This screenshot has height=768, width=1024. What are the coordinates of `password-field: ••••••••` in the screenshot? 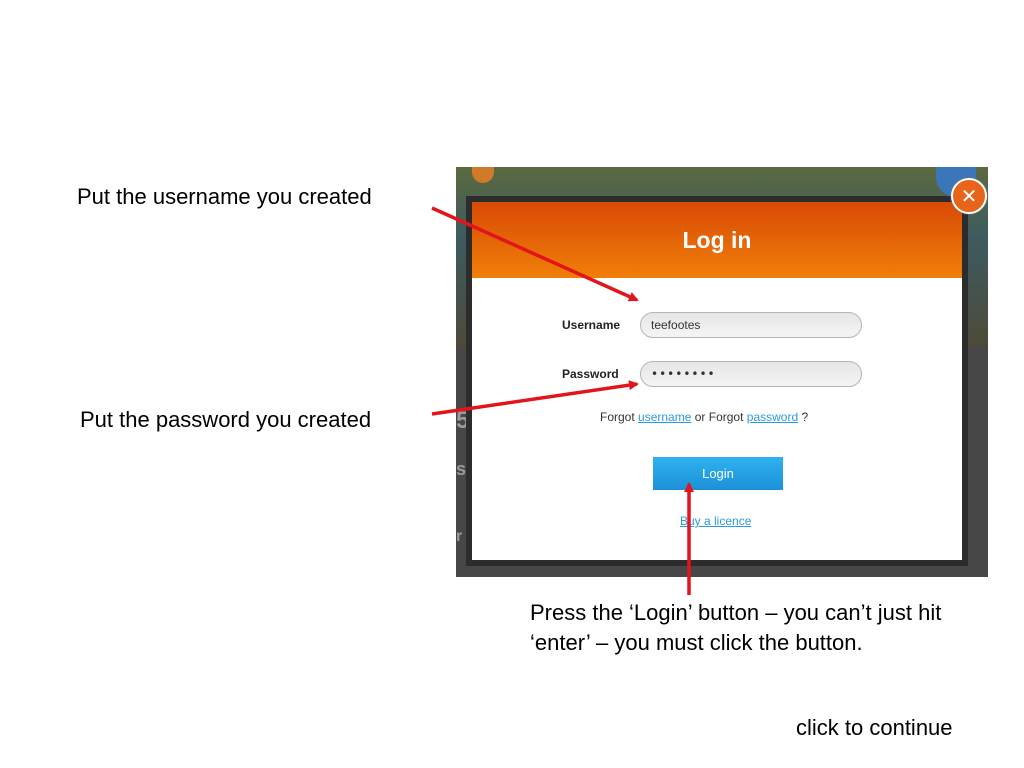 It's located at (751, 374).